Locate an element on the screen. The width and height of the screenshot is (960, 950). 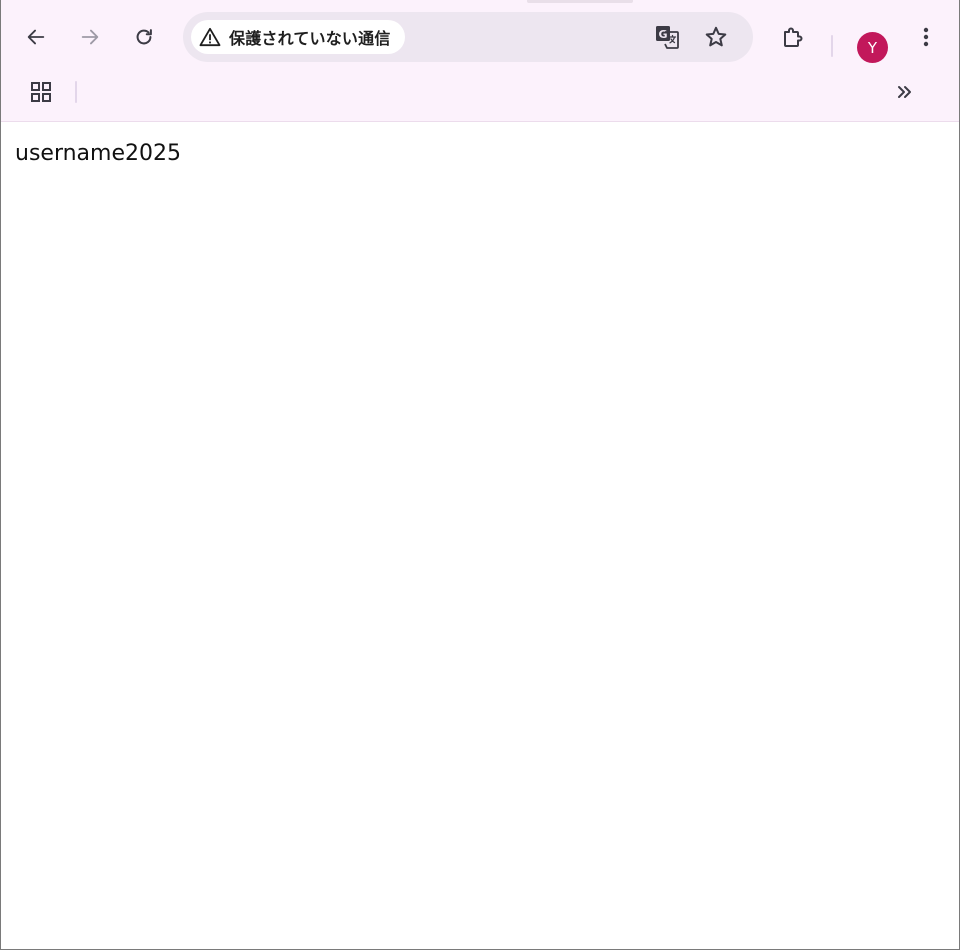
kebab-menu-icon is located at coordinates (926, 37).